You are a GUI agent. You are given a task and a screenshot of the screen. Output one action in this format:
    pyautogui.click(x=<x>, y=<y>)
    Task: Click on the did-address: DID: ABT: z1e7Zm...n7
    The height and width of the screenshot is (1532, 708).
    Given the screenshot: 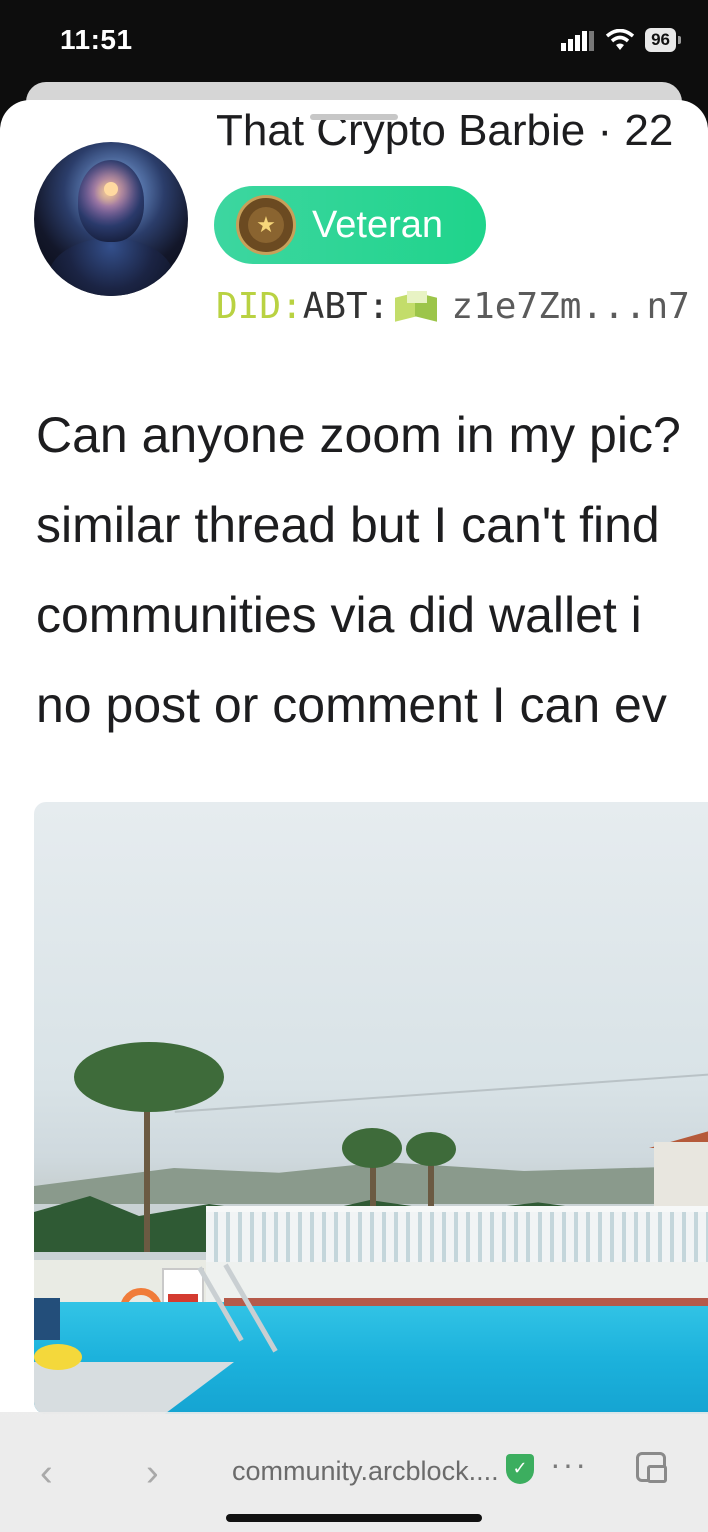 What is the action you would take?
    pyautogui.click(x=453, y=306)
    